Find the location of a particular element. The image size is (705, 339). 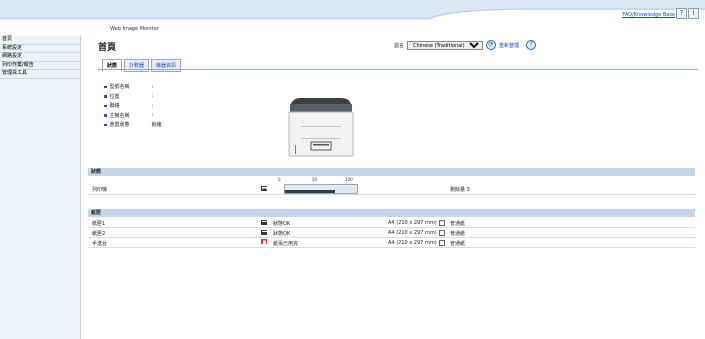

table-row: 手送台 紙張已用完 A4 (210 x 297 mm) 普通紙 is located at coordinates (391, 243).